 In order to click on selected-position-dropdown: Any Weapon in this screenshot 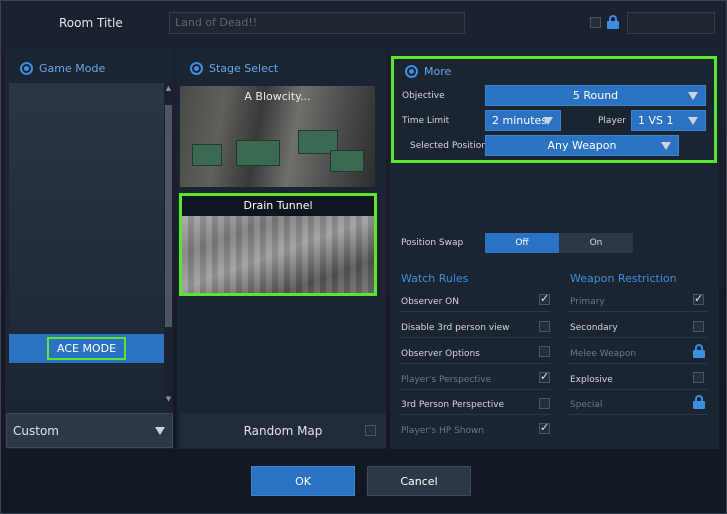, I will do `click(582, 145)`.